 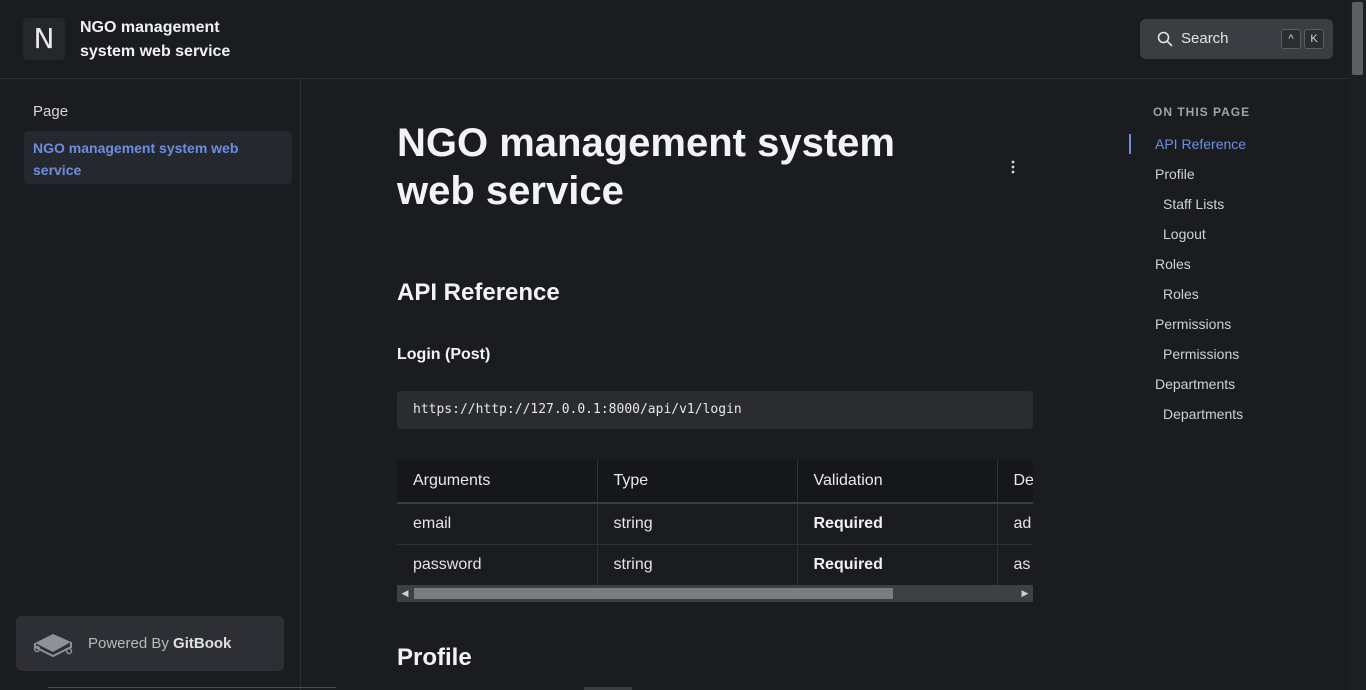 I want to click on powered-by-text: Powered By GitBook, so click(x=159, y=643).